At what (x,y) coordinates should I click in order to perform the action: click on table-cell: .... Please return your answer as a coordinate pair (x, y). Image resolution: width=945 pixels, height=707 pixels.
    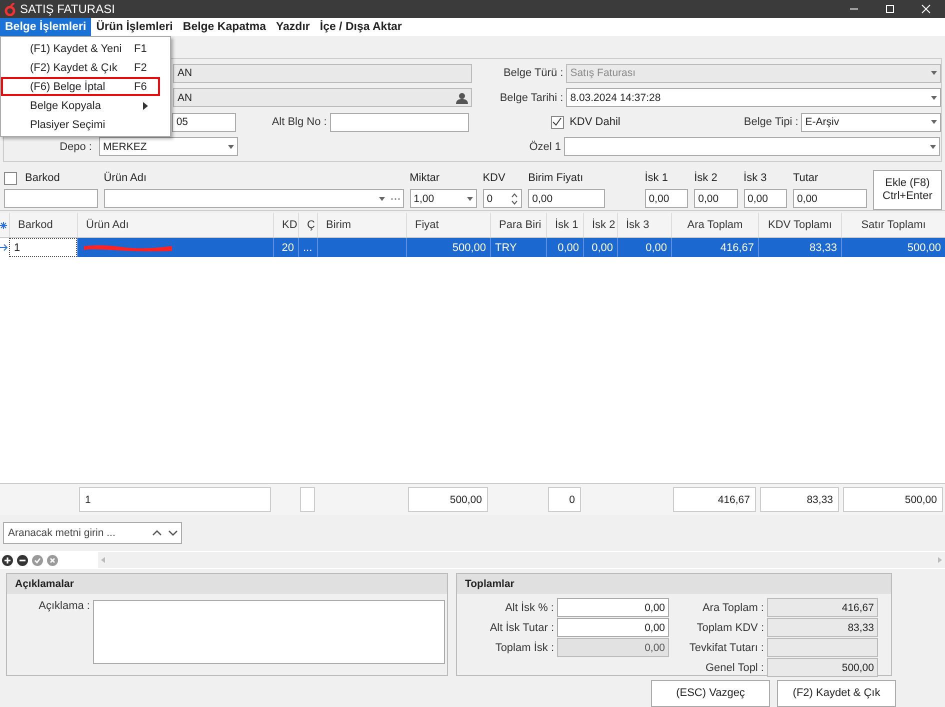
    Looking at the image, I should click on (307, 247).